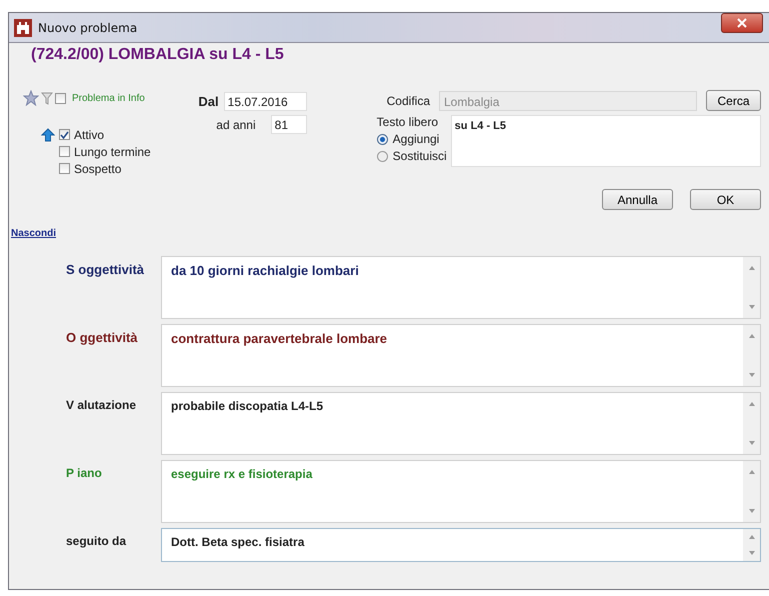 The image size is (769, 596). What do you see at coordinates (568, 100) in the screenshot?
I see `code-field: Lombalgia` at bounding box center [568, 100].